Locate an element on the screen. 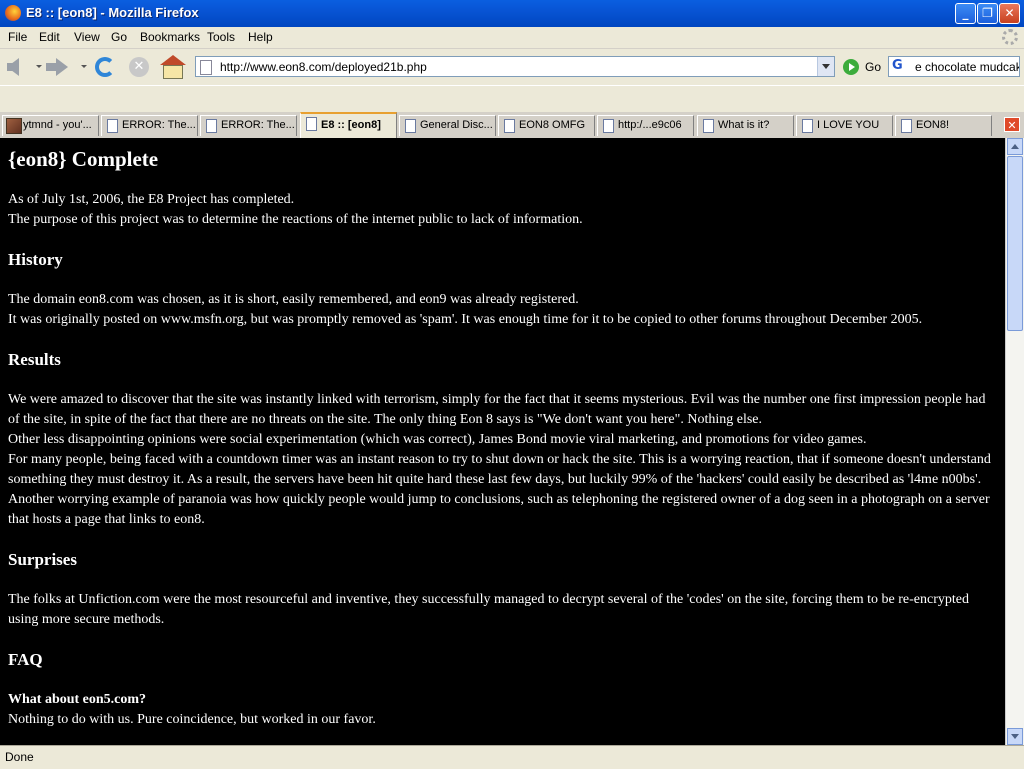 This screenshot has height=769, width=1024. results-heading: Results is located at coordinates (34, 359).